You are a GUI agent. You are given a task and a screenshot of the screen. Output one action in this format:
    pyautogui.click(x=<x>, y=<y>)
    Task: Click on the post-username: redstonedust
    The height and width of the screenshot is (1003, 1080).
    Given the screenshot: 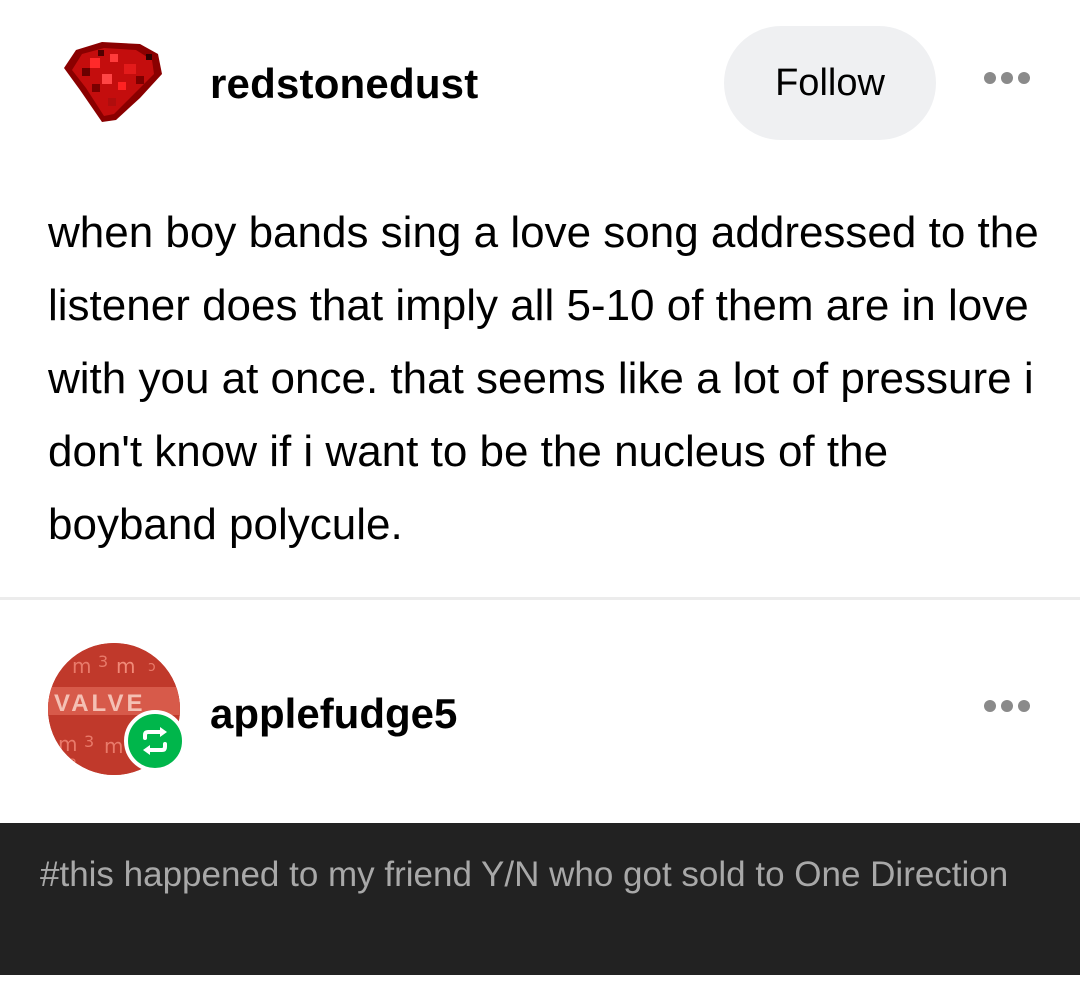 What is the action you would take?
    pyautogui.click(x=344, y=84)
    